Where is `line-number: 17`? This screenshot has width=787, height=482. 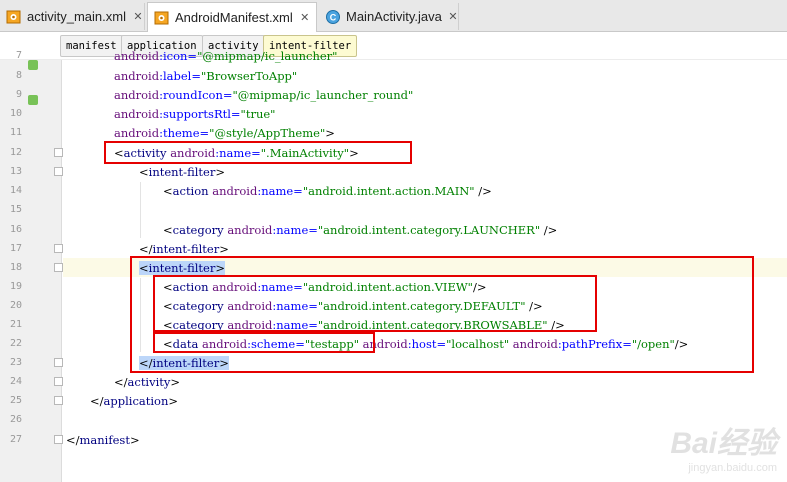
line-number: 17 is located at coordinates (15, 248).